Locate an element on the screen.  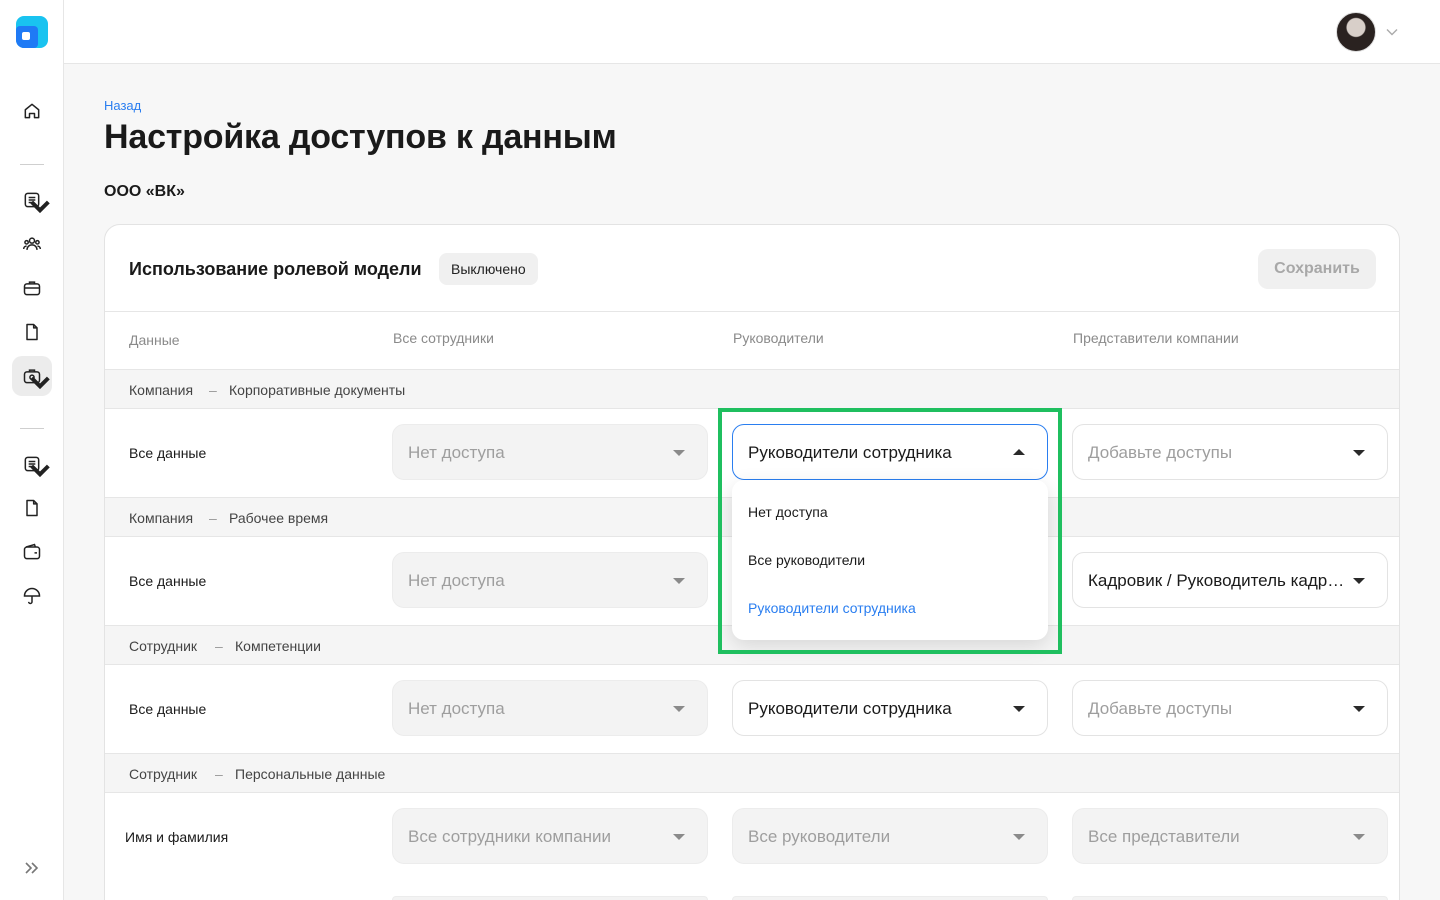
section-header: Сотрудник – Персональные данные is located at coordinates (752, 773).